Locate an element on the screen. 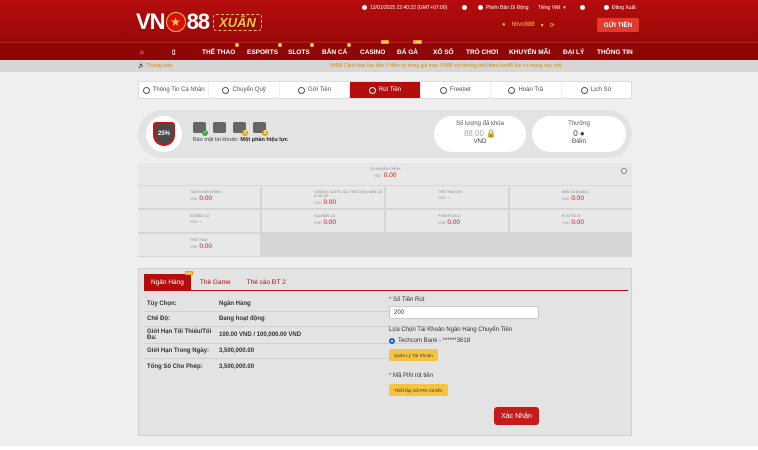 The width and height of the screenshot is (758, 450). coin-icon: ● is located at coordinates (582, 133).